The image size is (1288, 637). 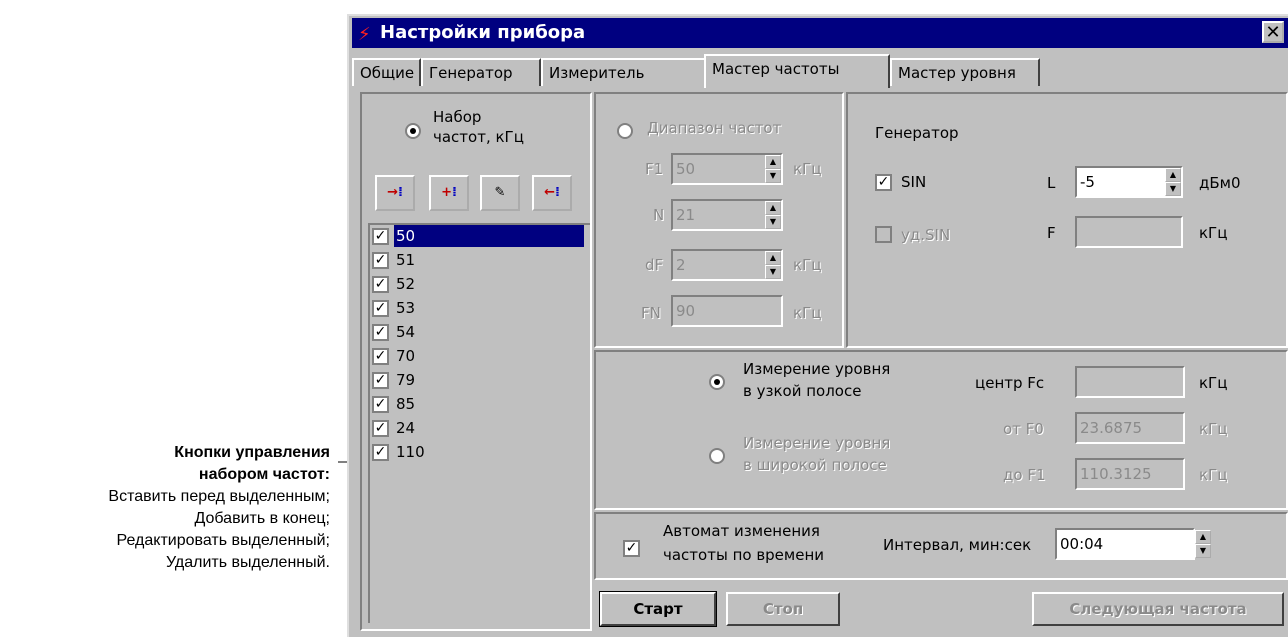 I want to click on tab-meter: Измеритель, so click(x=624, y=72).